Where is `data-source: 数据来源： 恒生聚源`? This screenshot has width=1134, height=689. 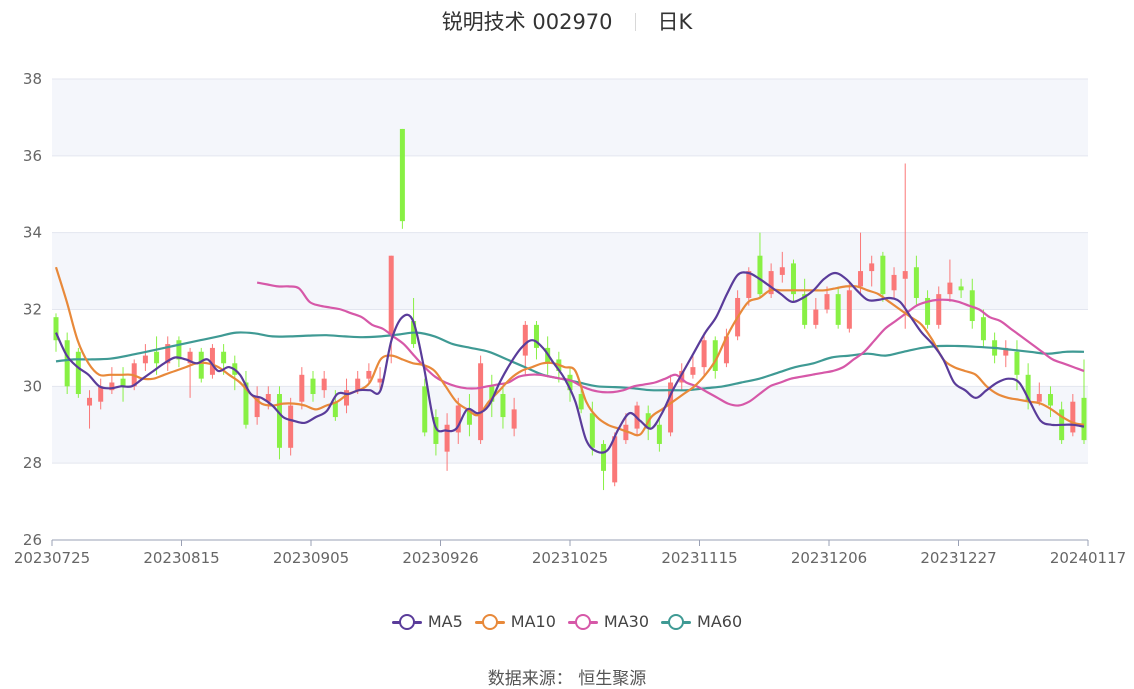 data-source: 数据来源： 恒生聚源 is located at coordinates (567, 676).